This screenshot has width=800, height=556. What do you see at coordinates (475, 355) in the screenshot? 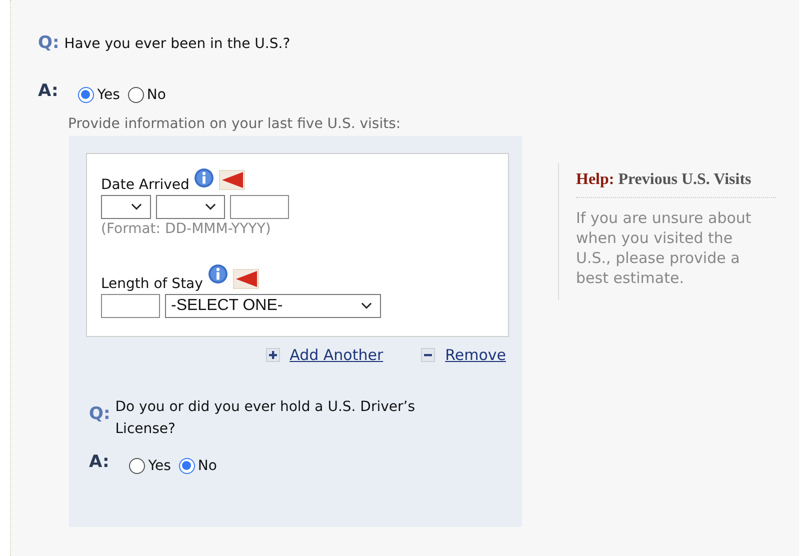
I see `remove-link: Remove` at bounding box center [475, 355].